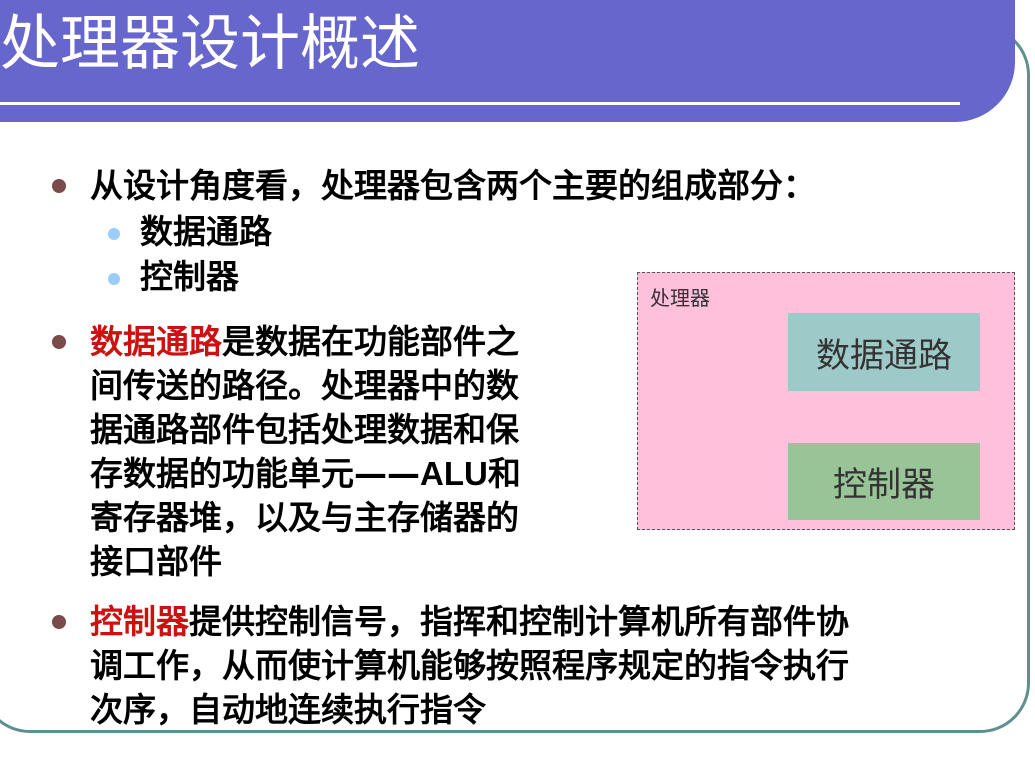  I want to click on slide-title: 处理器设计概述, so click(210, 44).